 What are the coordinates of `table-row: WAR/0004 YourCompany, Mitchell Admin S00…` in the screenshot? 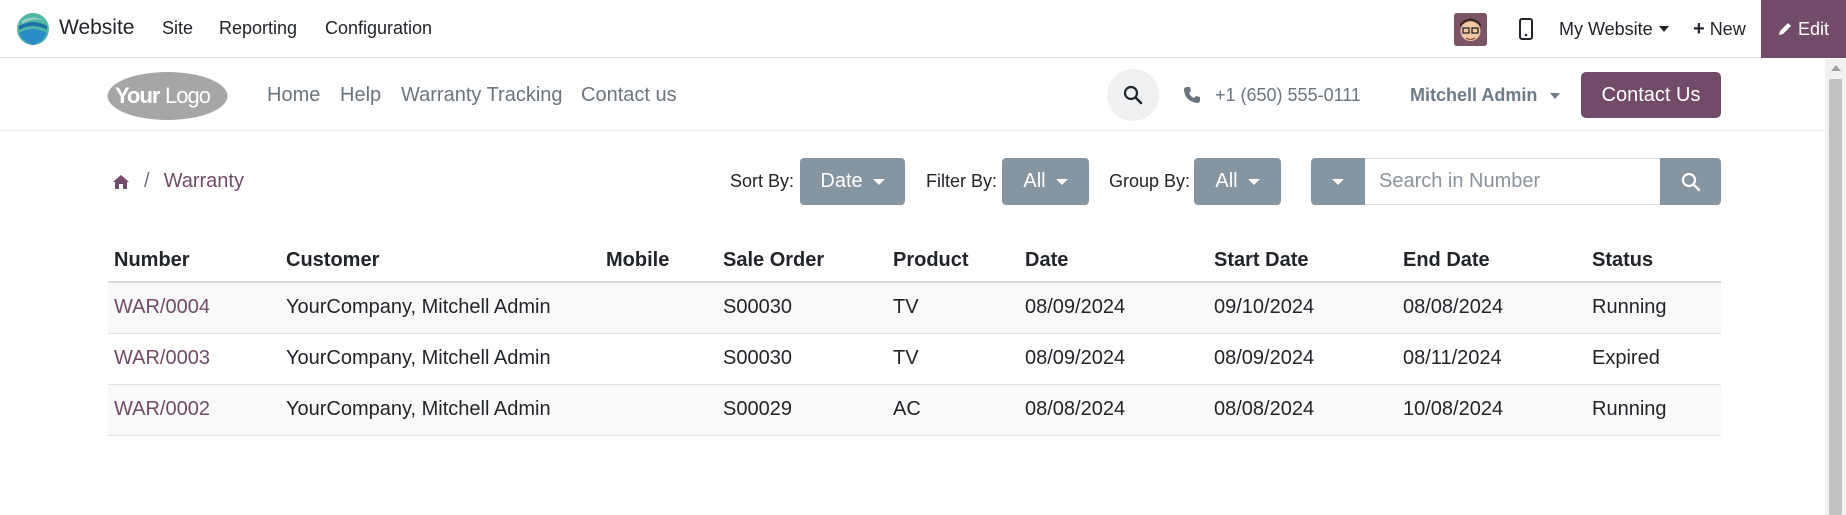 It's located at (914, 308).